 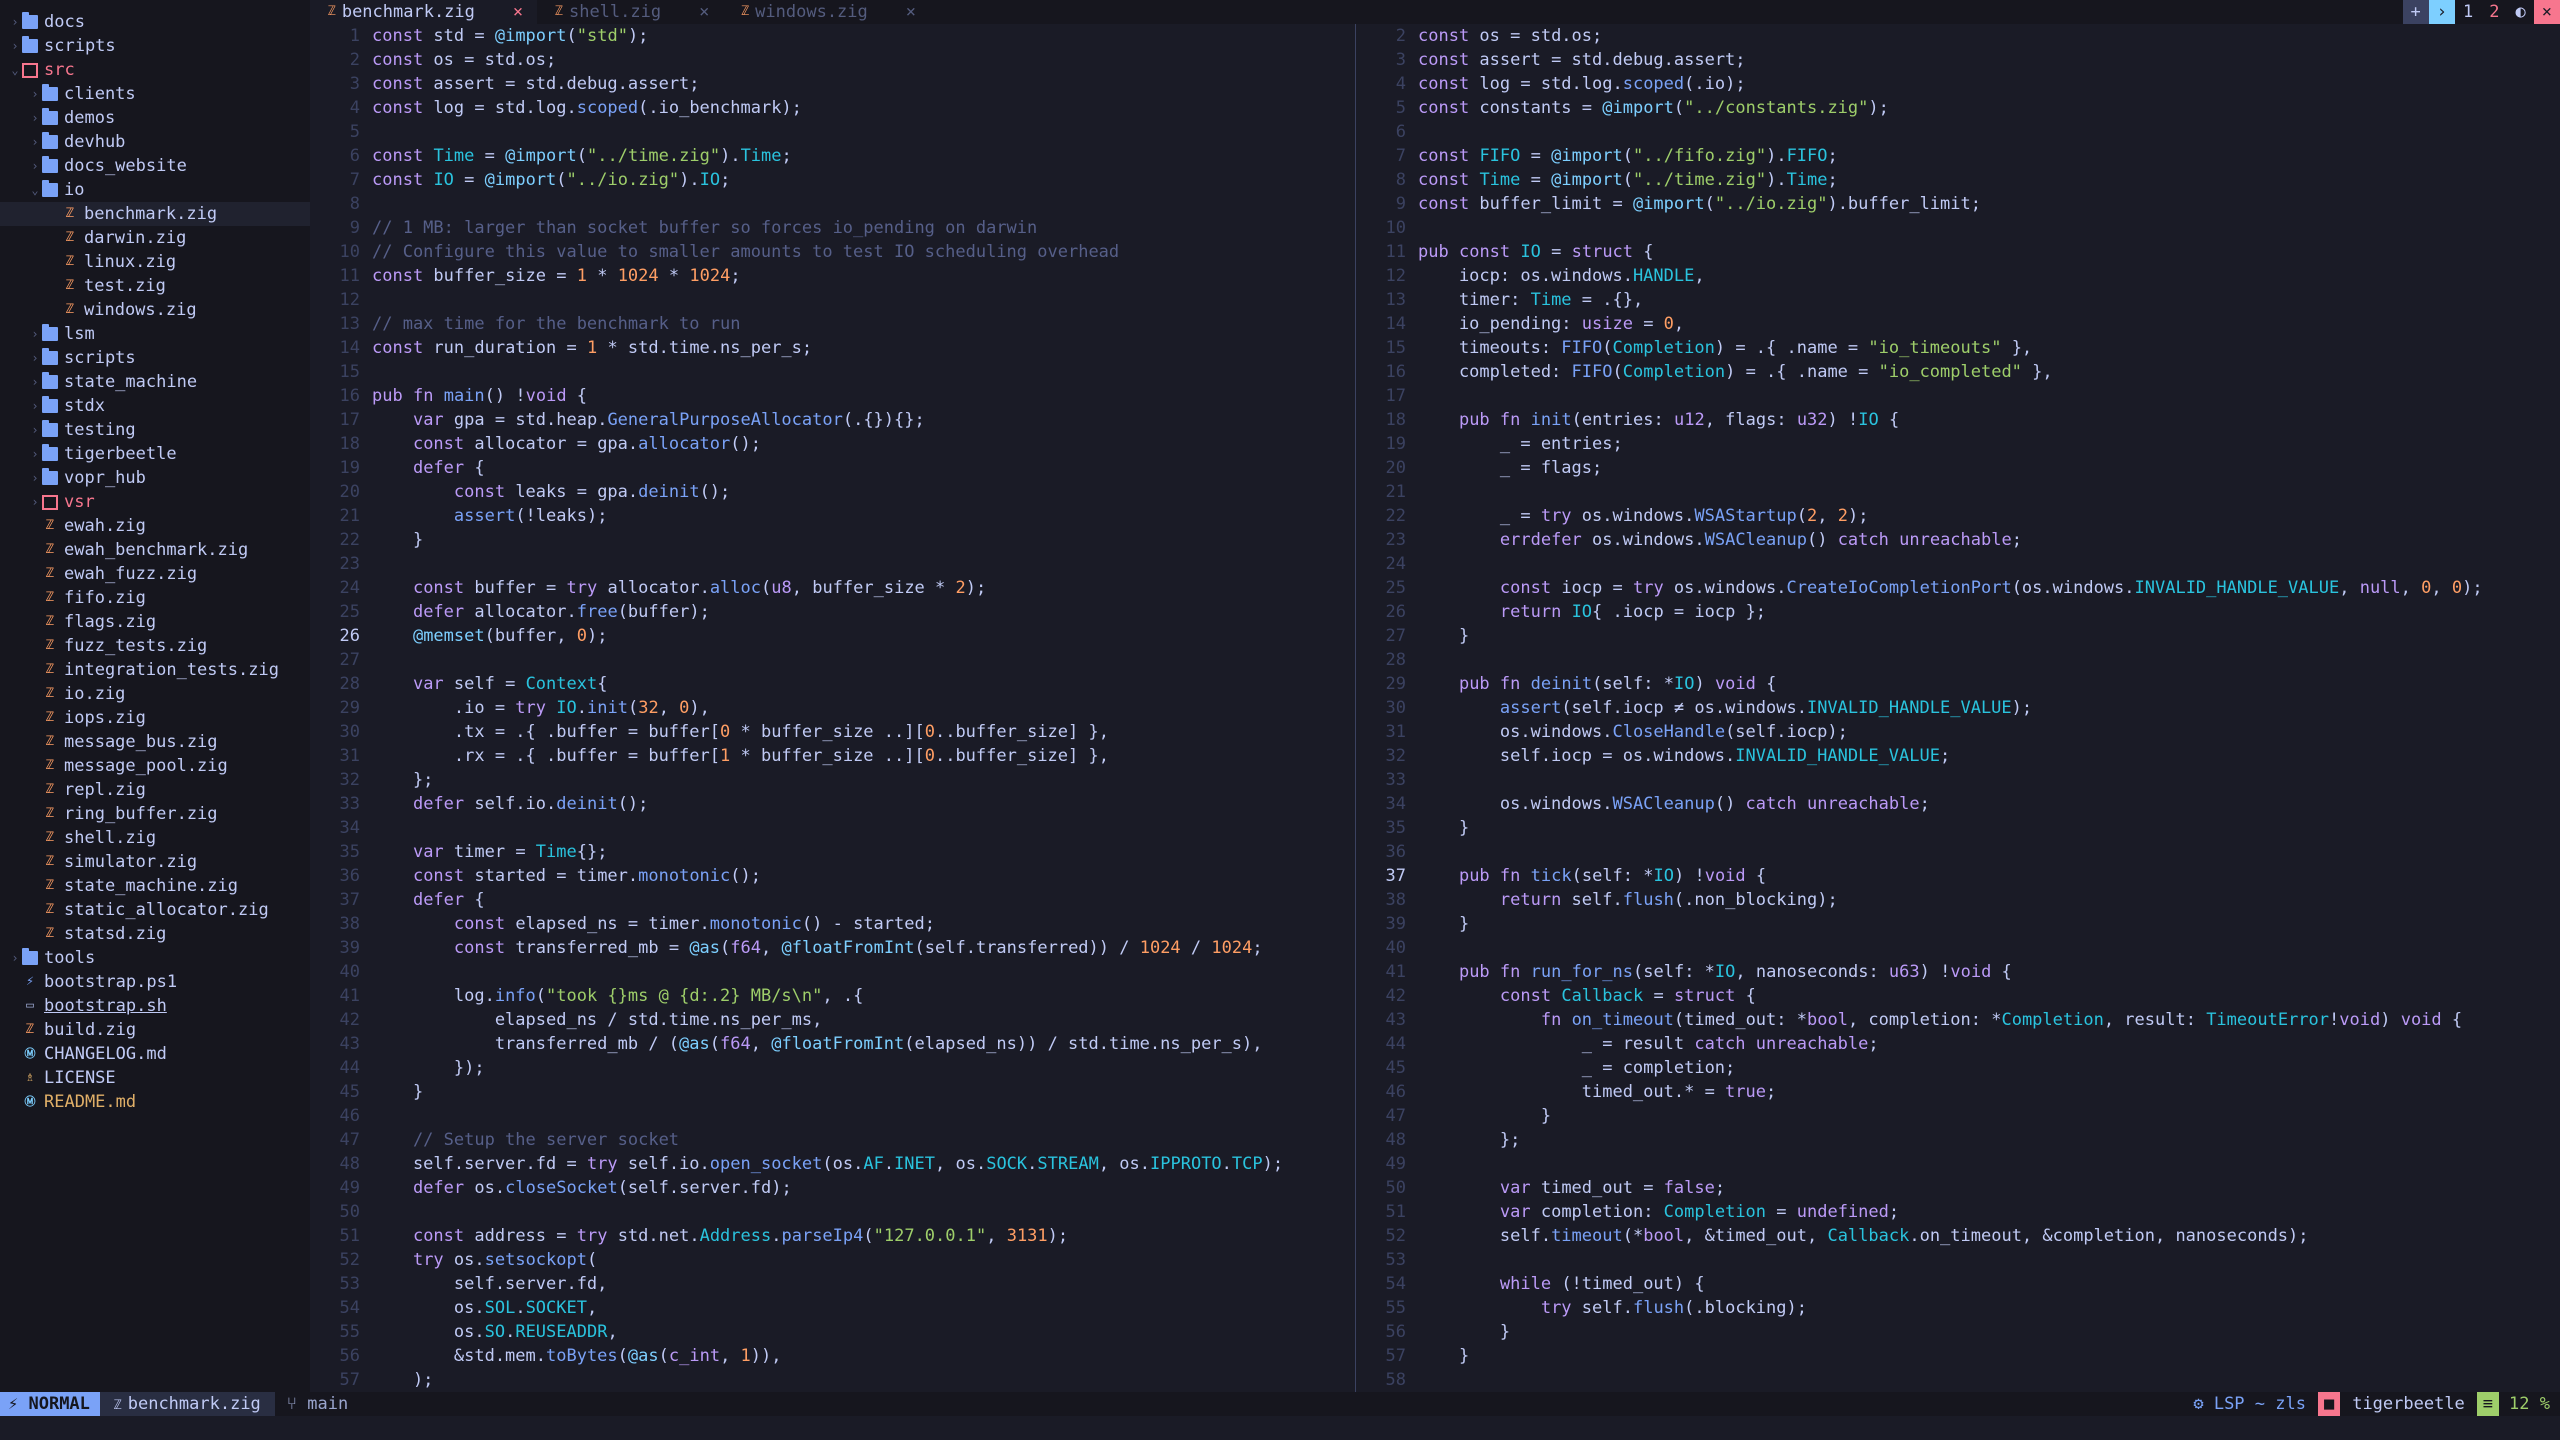 What do you see at coordinates (1280, 1428) in the screenshot?
I see `command-line` at bounding box center [1280, 1428].